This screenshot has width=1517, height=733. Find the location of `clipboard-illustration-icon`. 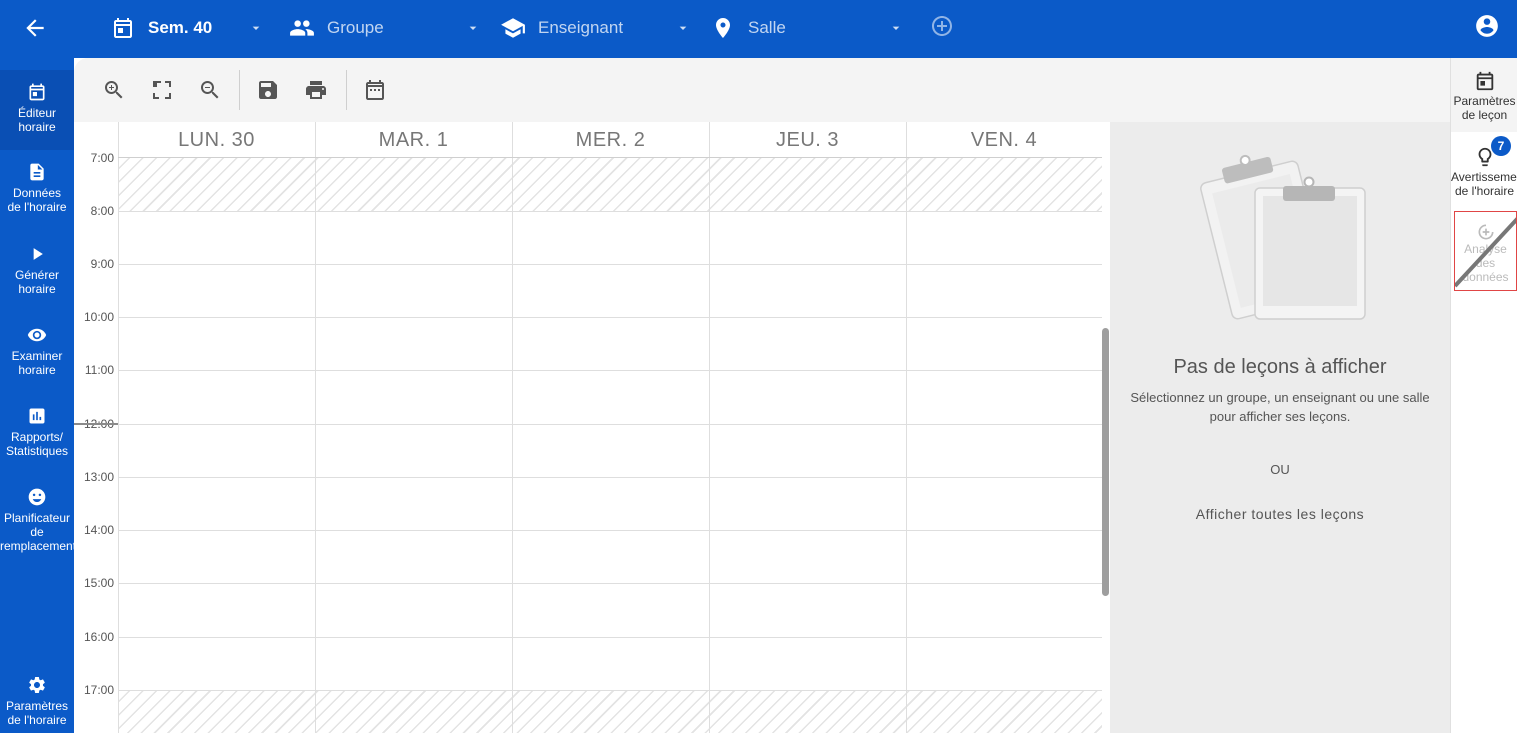

clipboard-illustration-icon is located at coordinates (1283, 237).